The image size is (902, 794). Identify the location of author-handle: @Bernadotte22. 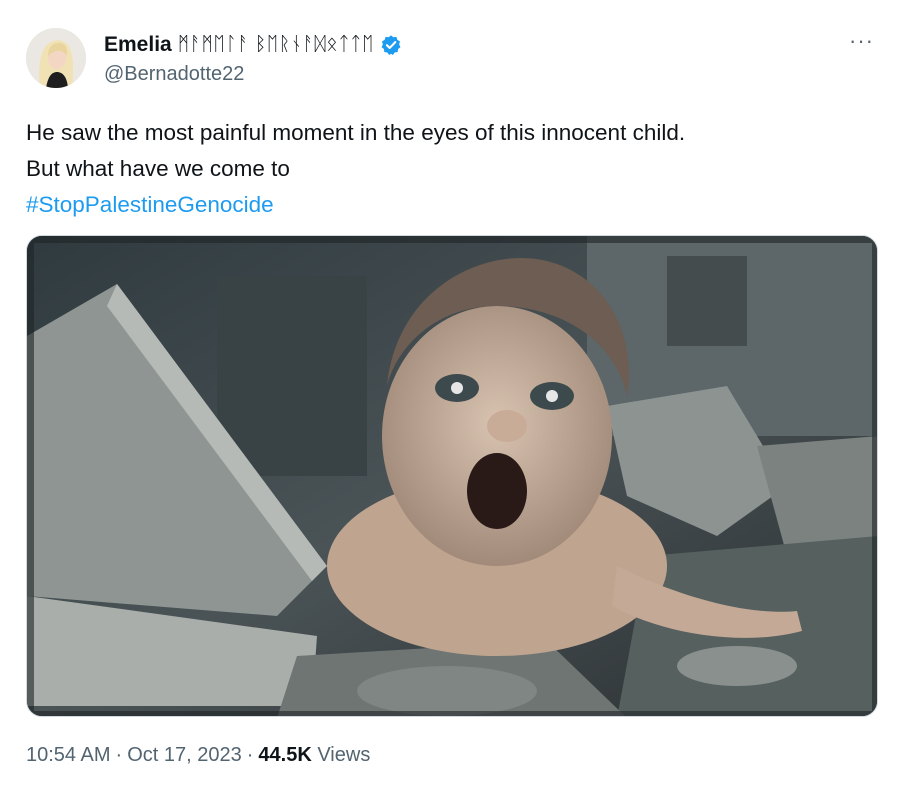
(174, 74).